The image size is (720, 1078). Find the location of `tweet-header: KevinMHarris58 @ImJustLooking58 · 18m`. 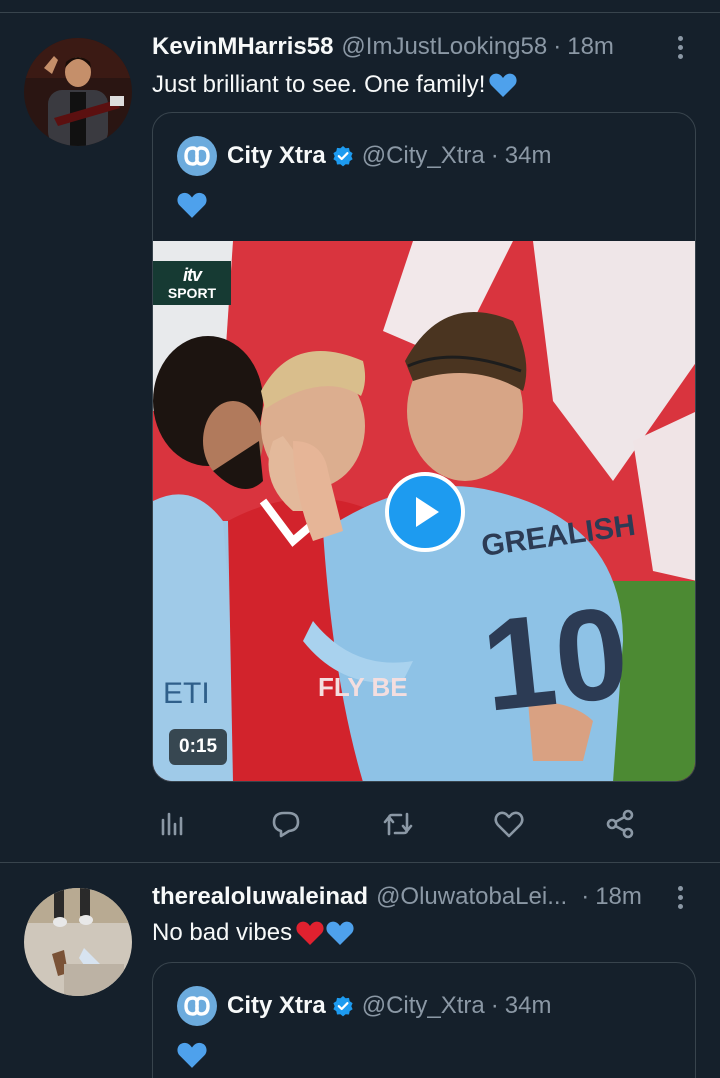

tweet-header: KevinMHarris58 @ImJustLooking58 · 18m is located at coordinates (383, 47).